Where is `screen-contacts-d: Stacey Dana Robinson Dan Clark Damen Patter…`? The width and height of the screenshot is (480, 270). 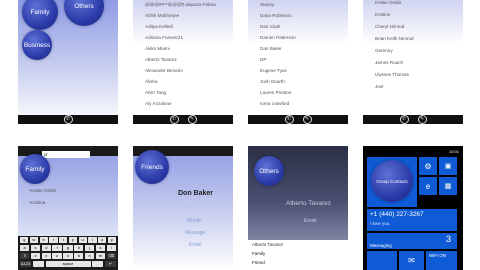
screen-contacts-d: Stacey Dana Robinson Dan Clark Damen Patter… is located at coordinates (298, 62).